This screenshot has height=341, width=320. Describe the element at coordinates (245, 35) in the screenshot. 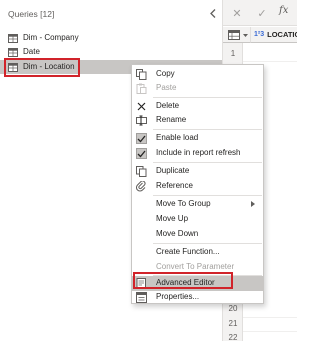

I see `chevron-down-icon` at that location.